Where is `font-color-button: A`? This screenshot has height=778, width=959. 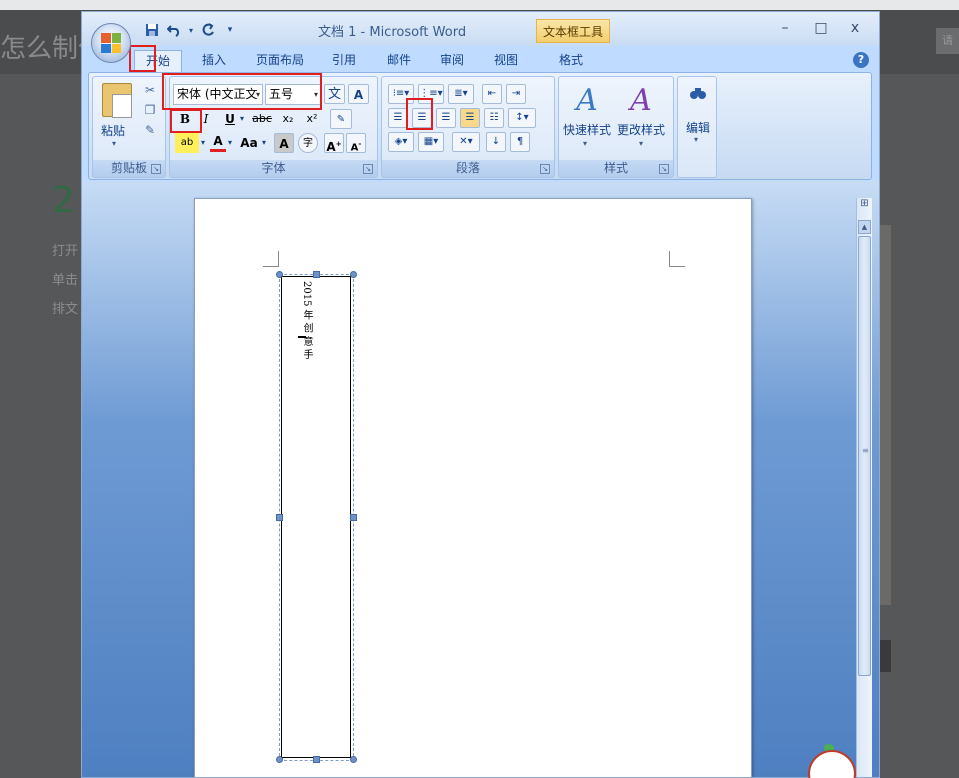 font-color-button: A is located at coordinates (218, 142).